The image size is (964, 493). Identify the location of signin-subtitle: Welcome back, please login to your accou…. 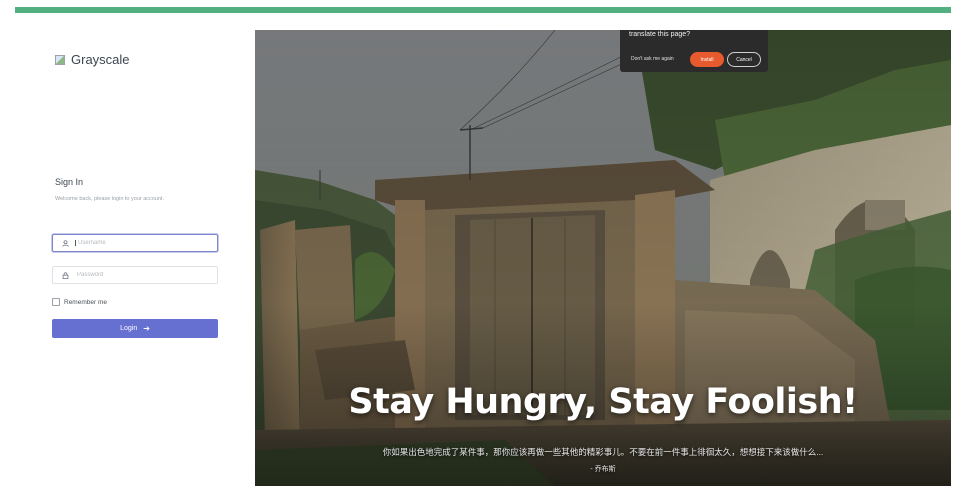
(110, 199).